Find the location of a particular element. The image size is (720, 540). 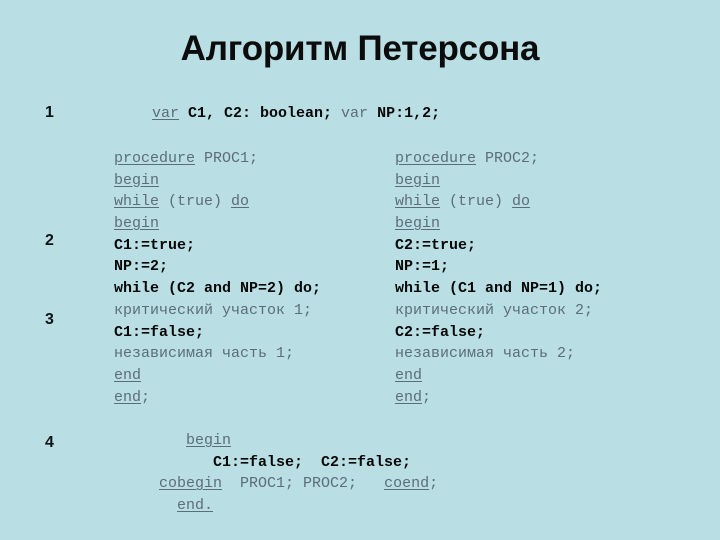

step-marker-3: 3 is located at coordinates (49, 319).